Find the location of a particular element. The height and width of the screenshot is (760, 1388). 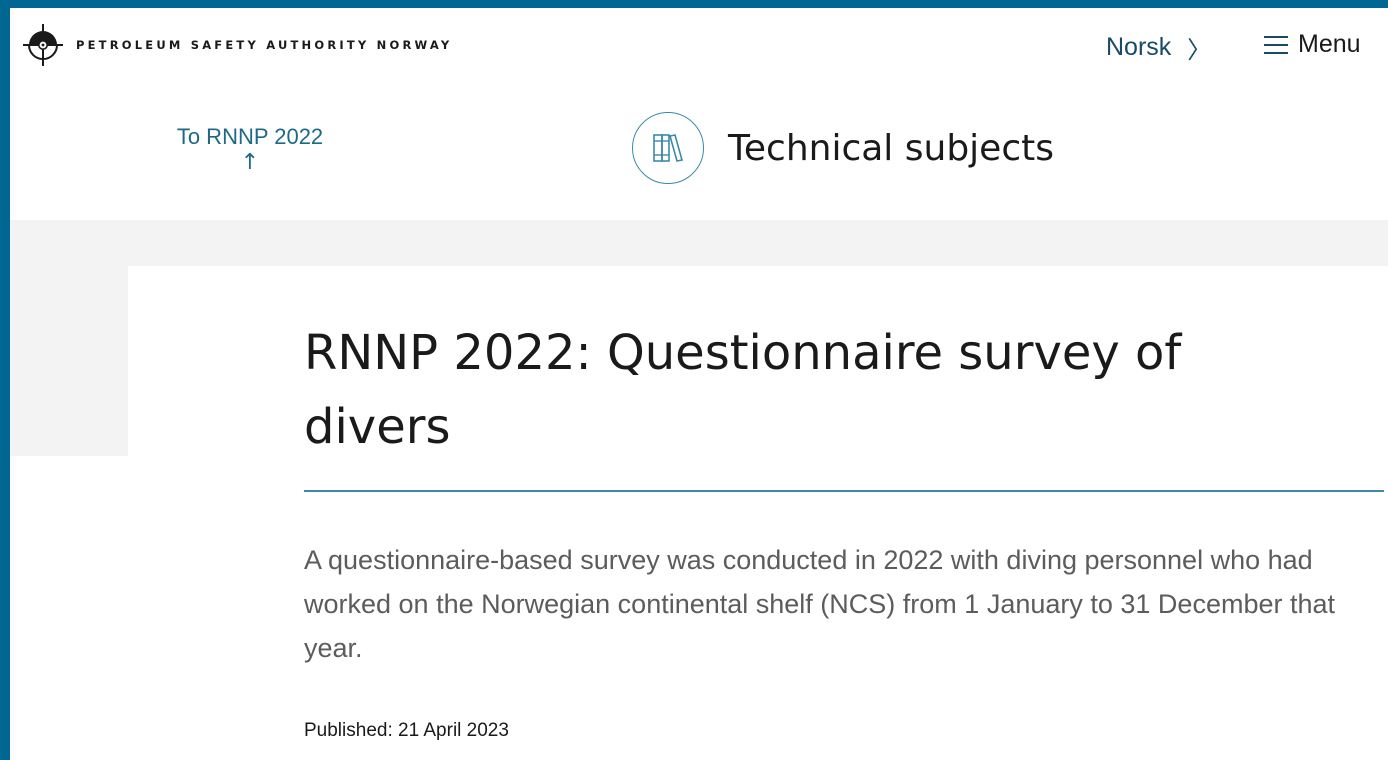

window-frame-top is located at coordinates (694, 4).